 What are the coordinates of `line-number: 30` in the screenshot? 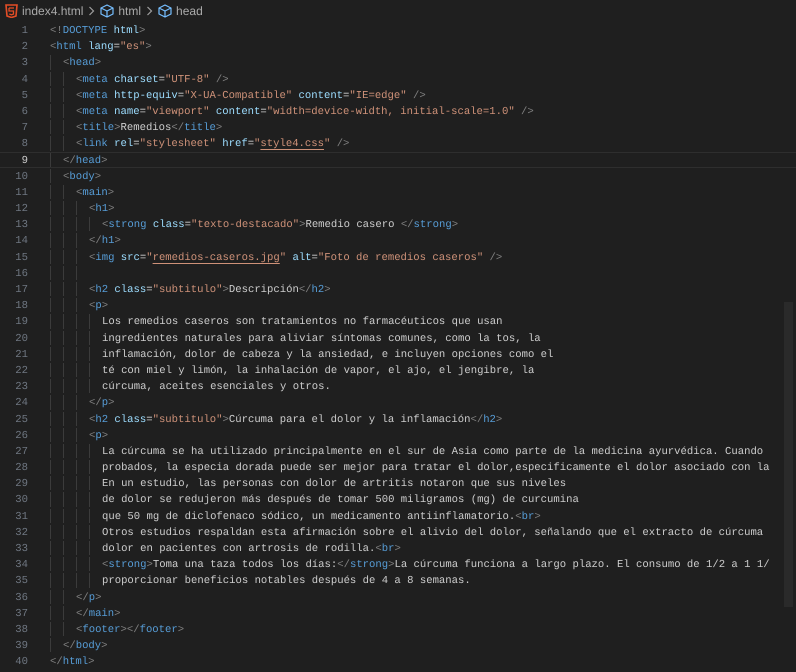 It's located at (21, 500).